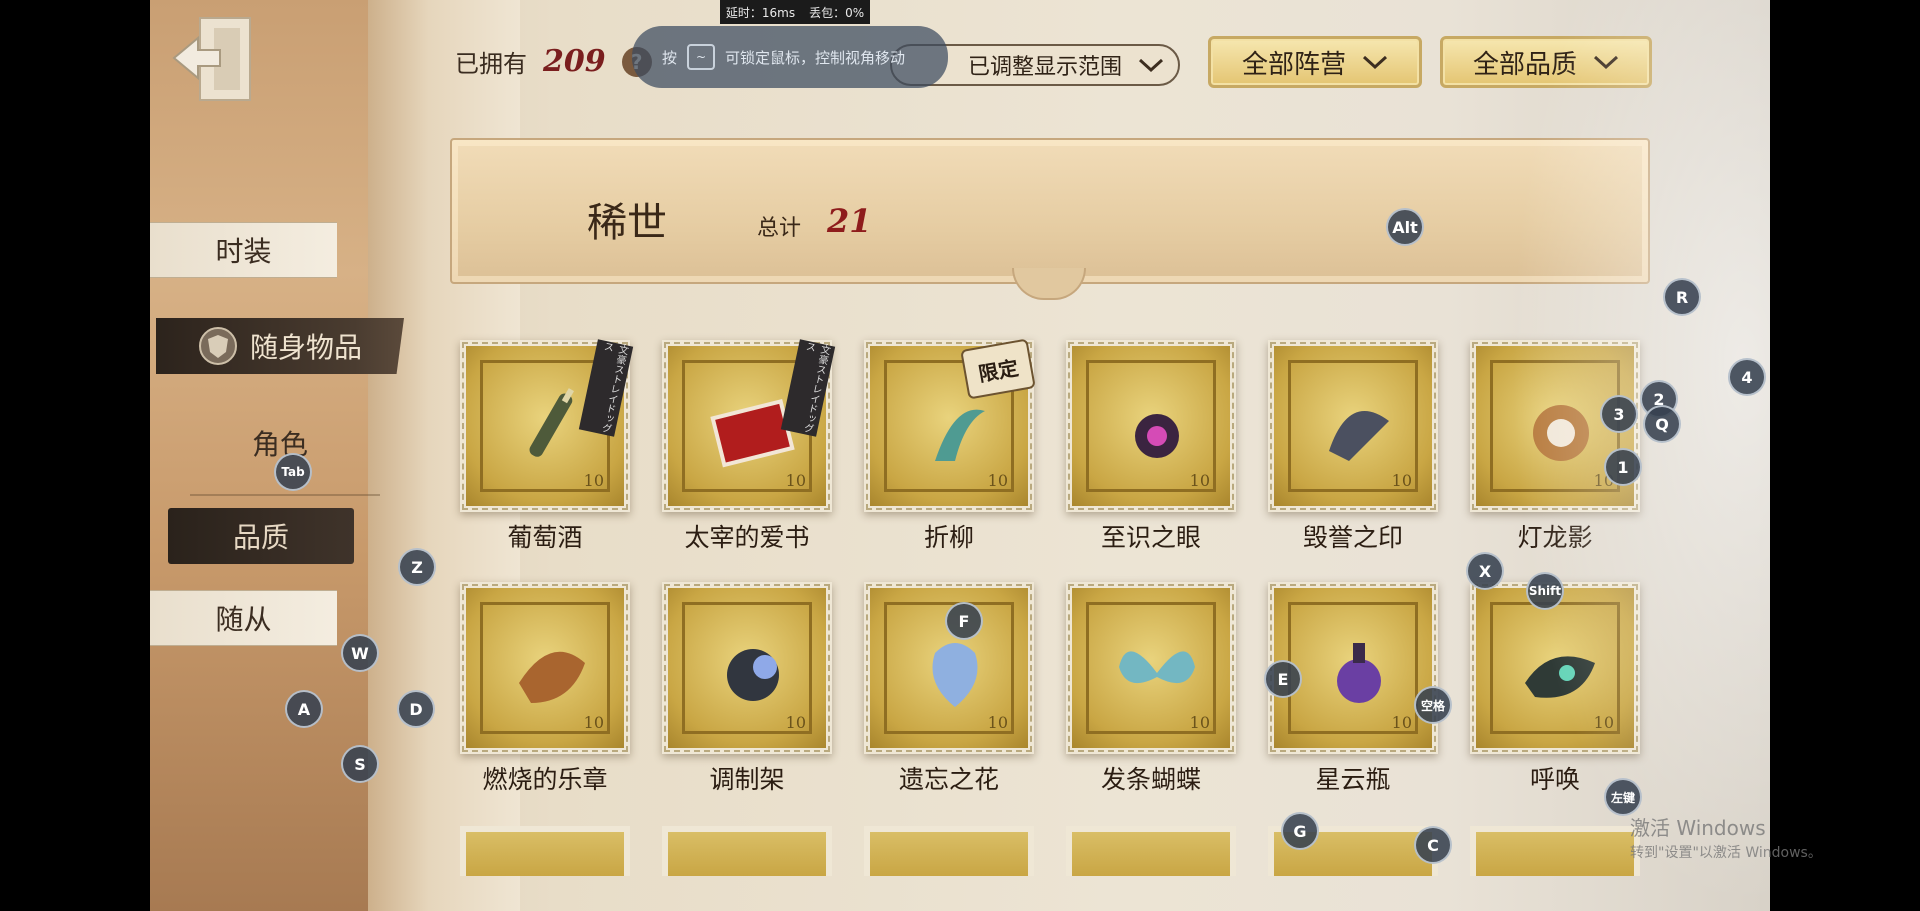 The width and height of the screenshot is (1920, 911). I want to click on activation-watermark-sub: 转到"设置"以激活 Windows。, so click(1726, 853).